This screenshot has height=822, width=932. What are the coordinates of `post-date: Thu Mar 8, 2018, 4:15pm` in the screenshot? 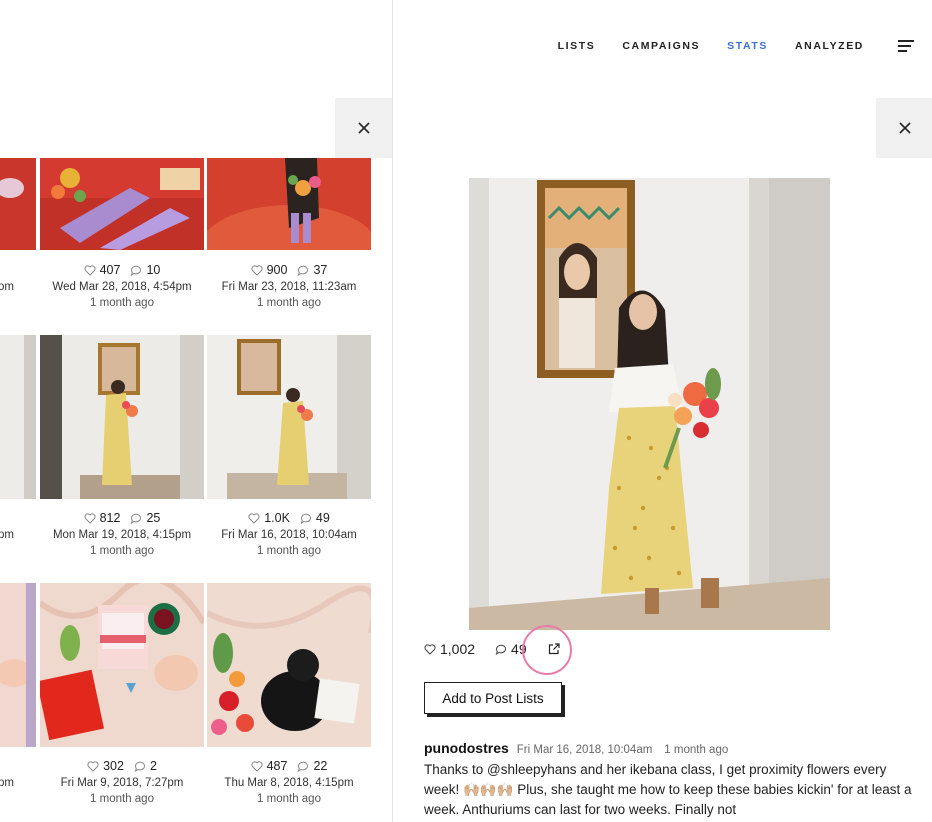 It's located at (289, 783).